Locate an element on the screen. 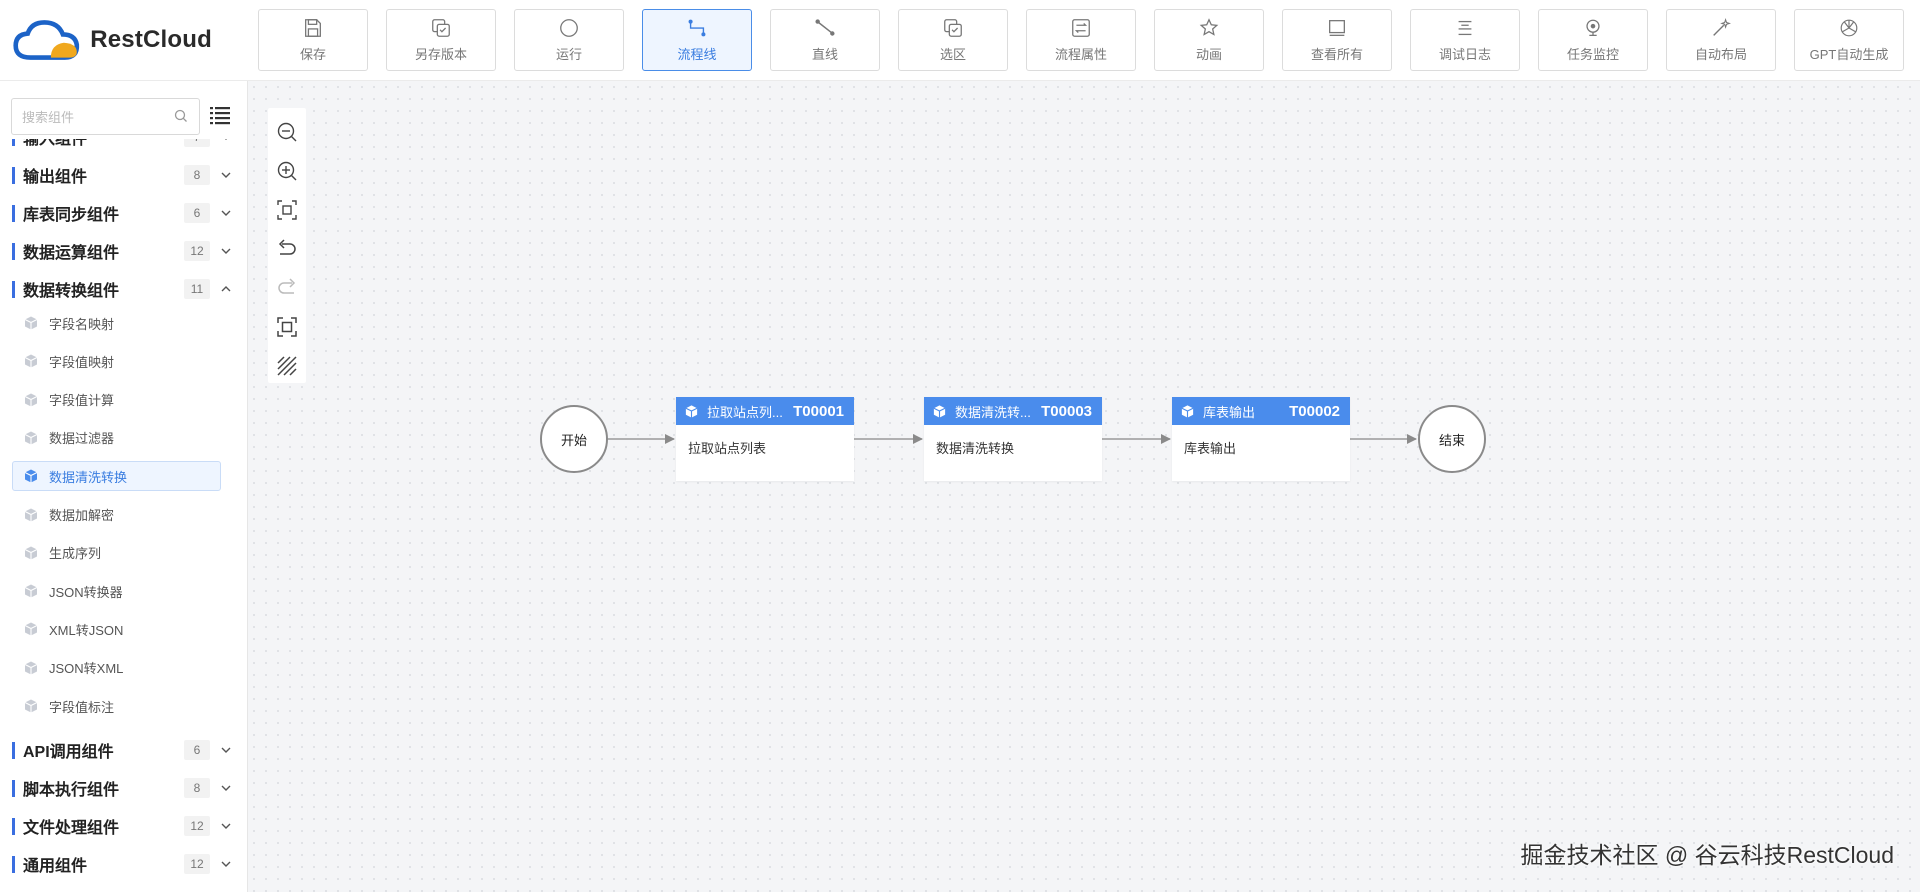 The width and height of the screenshot is (1920, 892). task-node: 库表输出 T00002 库表输出 is located at coordinates (1261, 439).